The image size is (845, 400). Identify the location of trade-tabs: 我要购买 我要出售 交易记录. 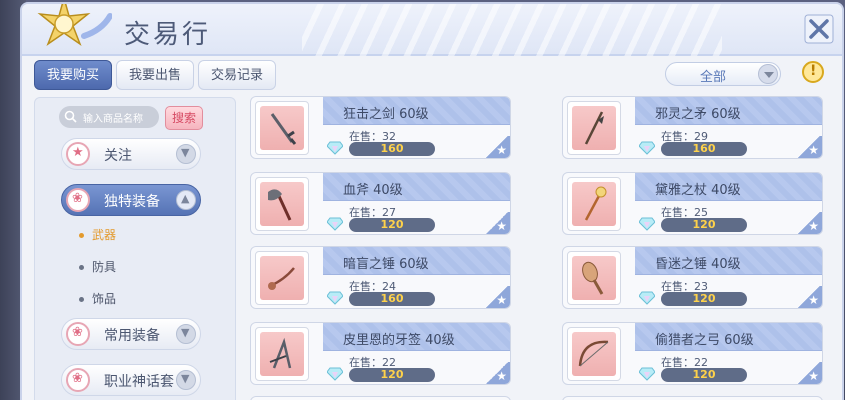
(155, 76).